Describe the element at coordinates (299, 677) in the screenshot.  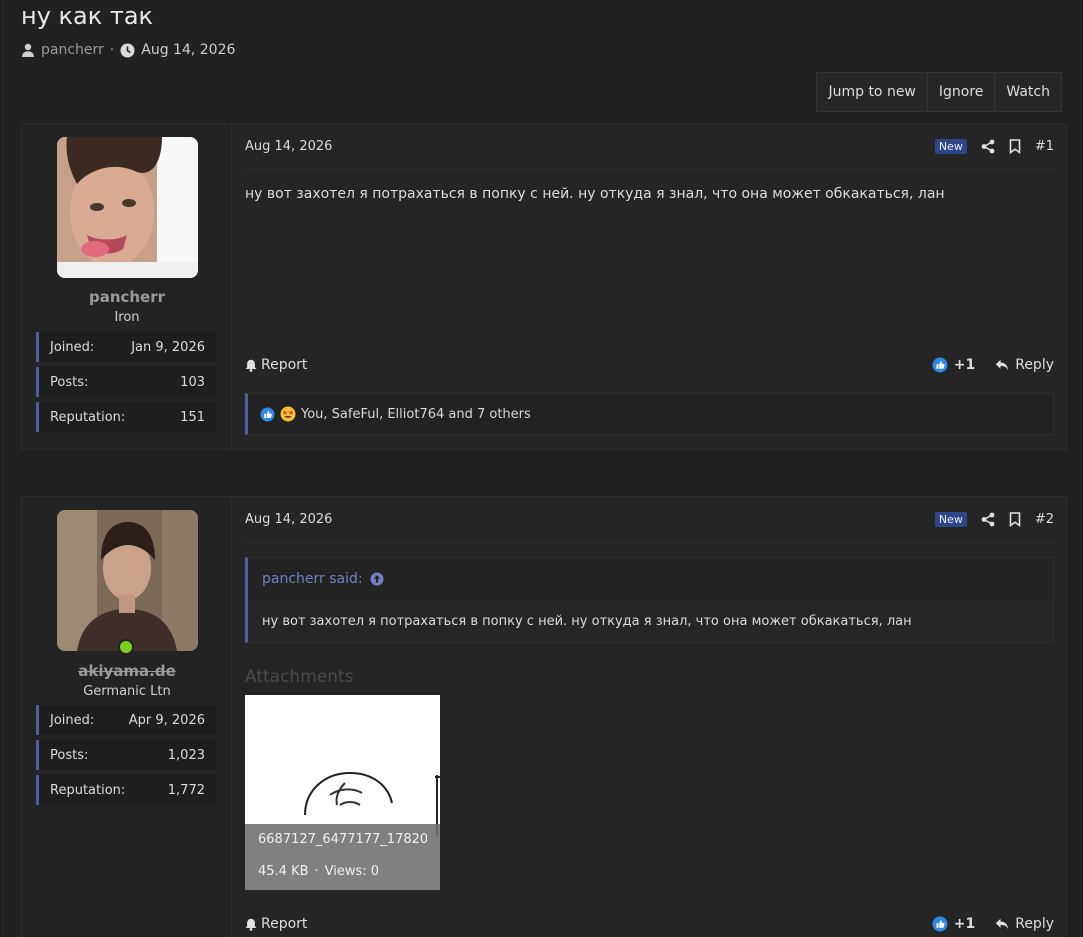
I see `attachments-label: Attachments` at that location.